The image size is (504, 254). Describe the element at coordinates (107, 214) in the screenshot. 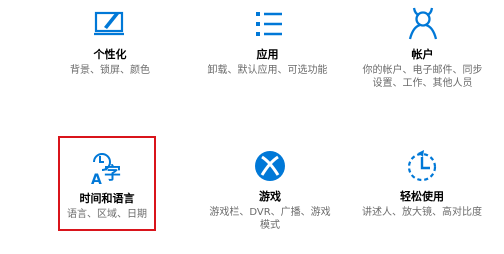

I see `tile-description: 语言、区域、日期` at that location.